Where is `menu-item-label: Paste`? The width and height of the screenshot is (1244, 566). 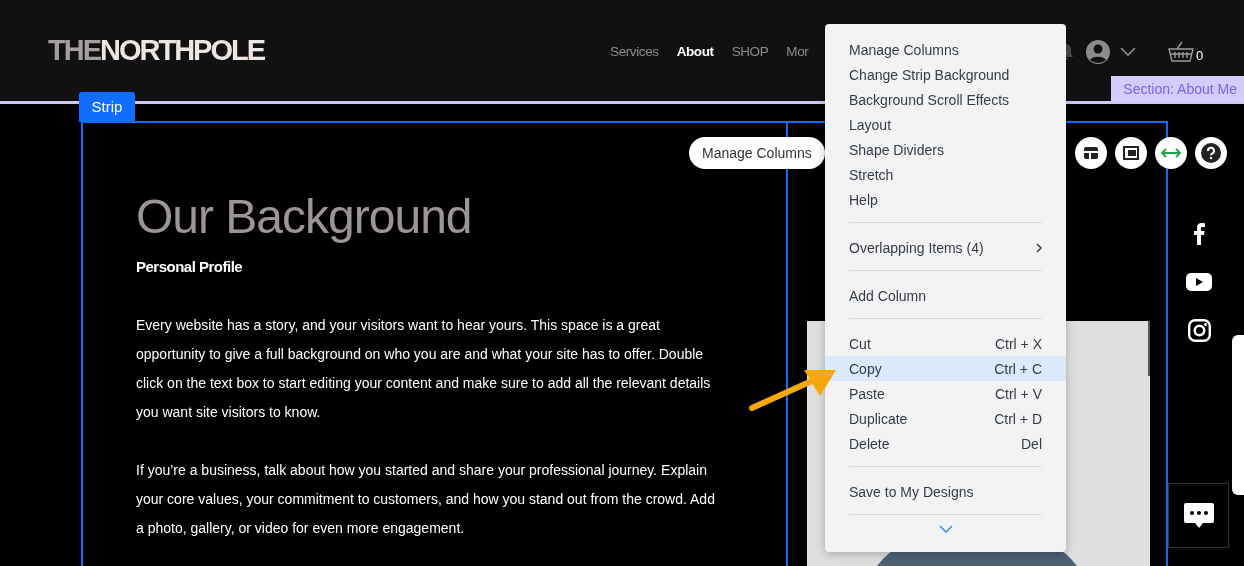 menu-item-label: Paste is located at coordinates (867, 393).